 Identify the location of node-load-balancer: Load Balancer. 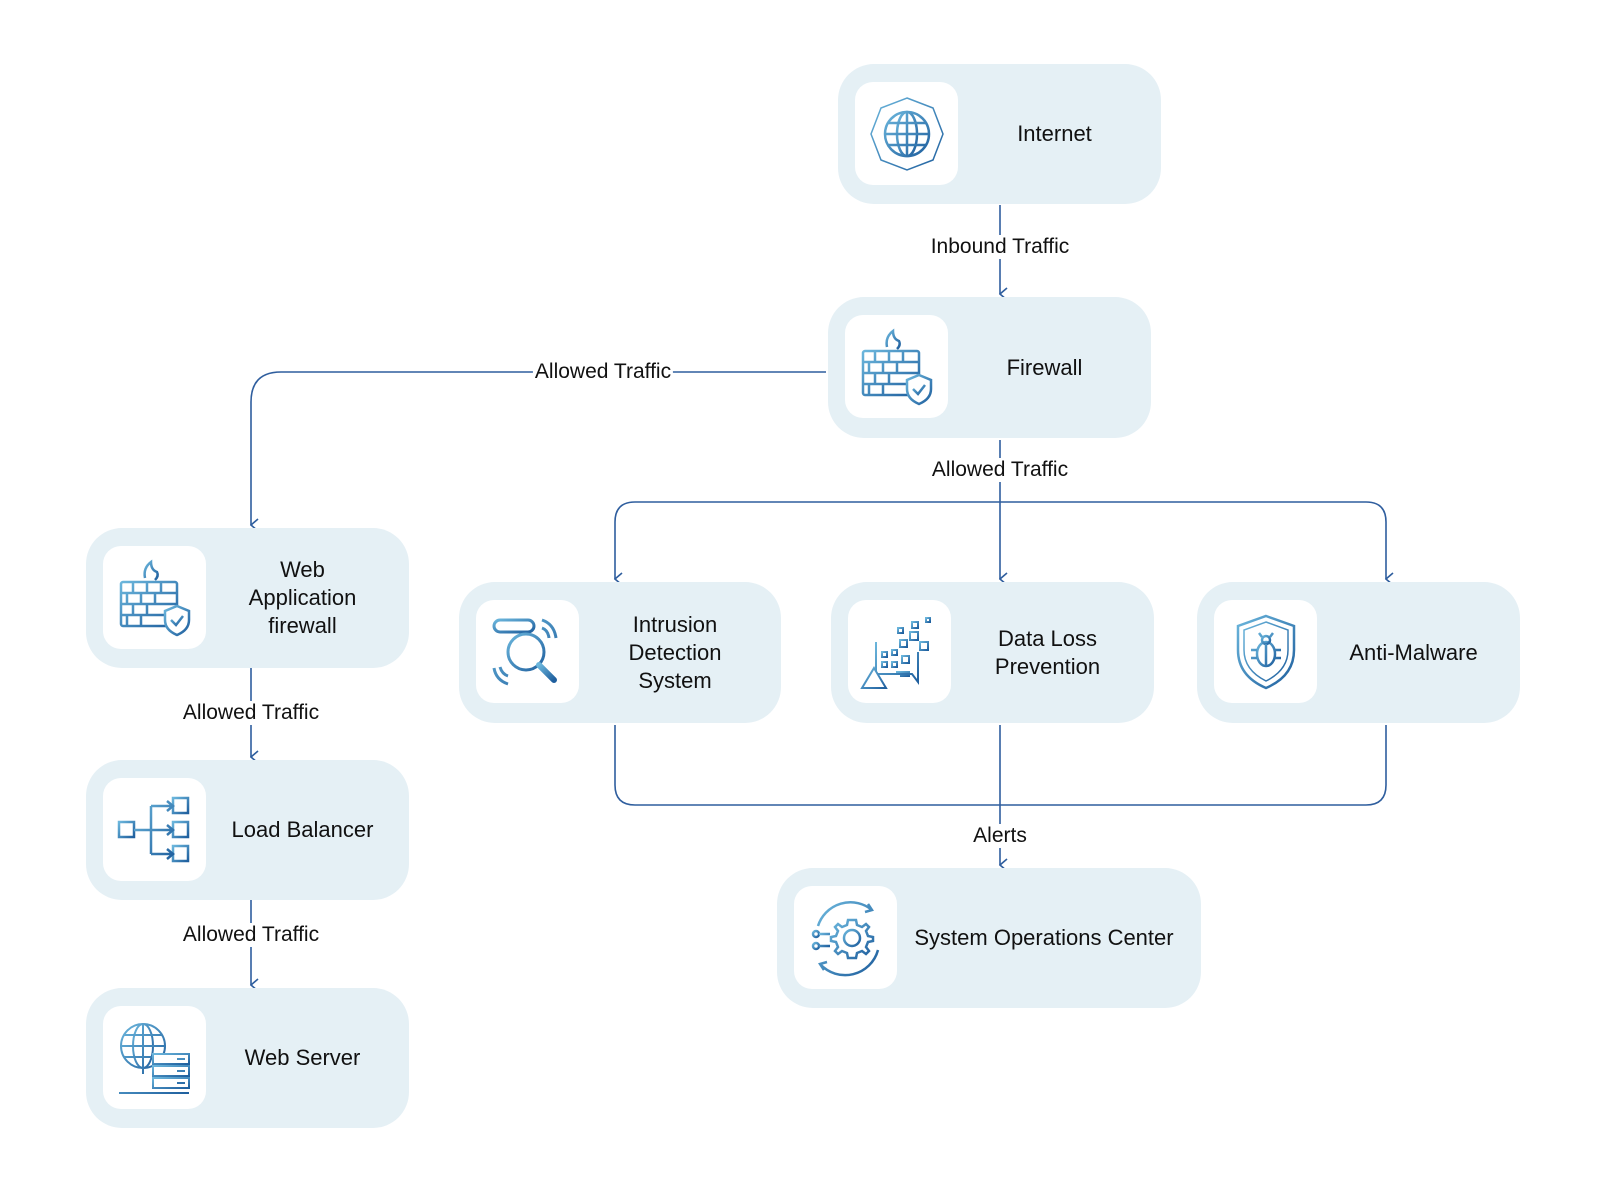
(247, 830).